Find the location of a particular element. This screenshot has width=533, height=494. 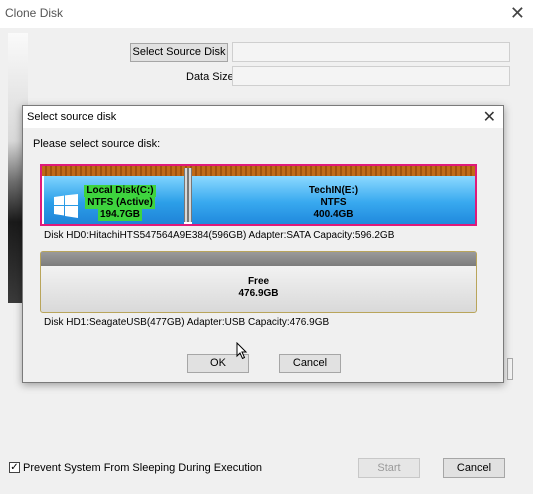

free-space-size: 476.9GB is located at coordinates (258, 293).